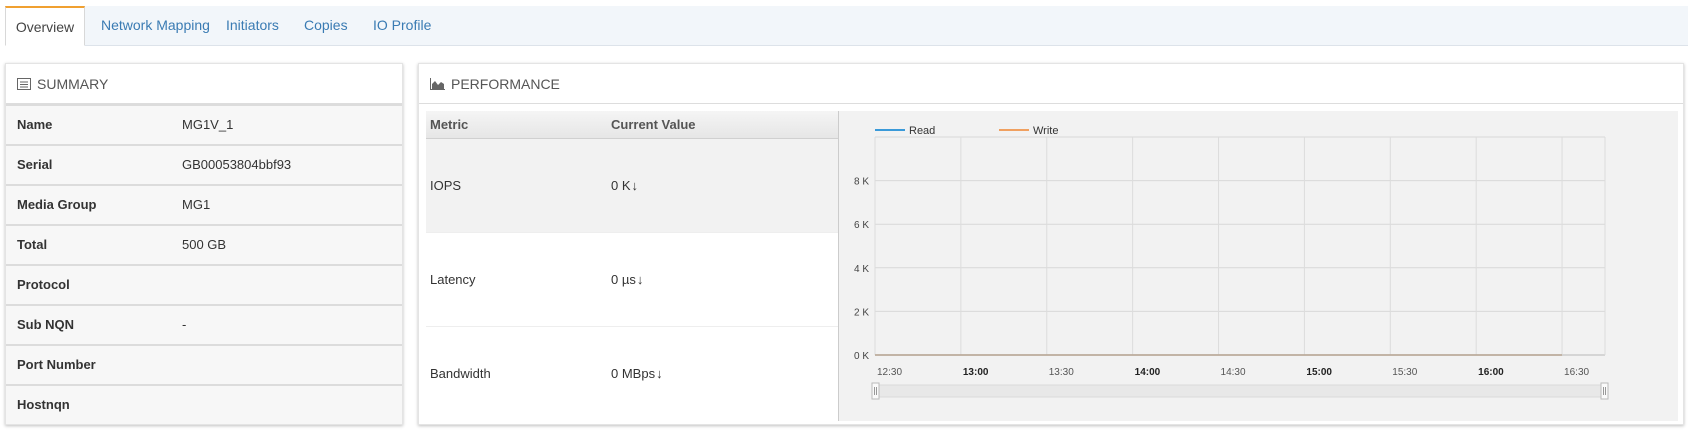 The width and height of the screenshot is (1692, 433). What do you see at coordinates (252, 26) in the screenshot?
I see `tab-initiators: Initiators` at bounding box center [252, 26].